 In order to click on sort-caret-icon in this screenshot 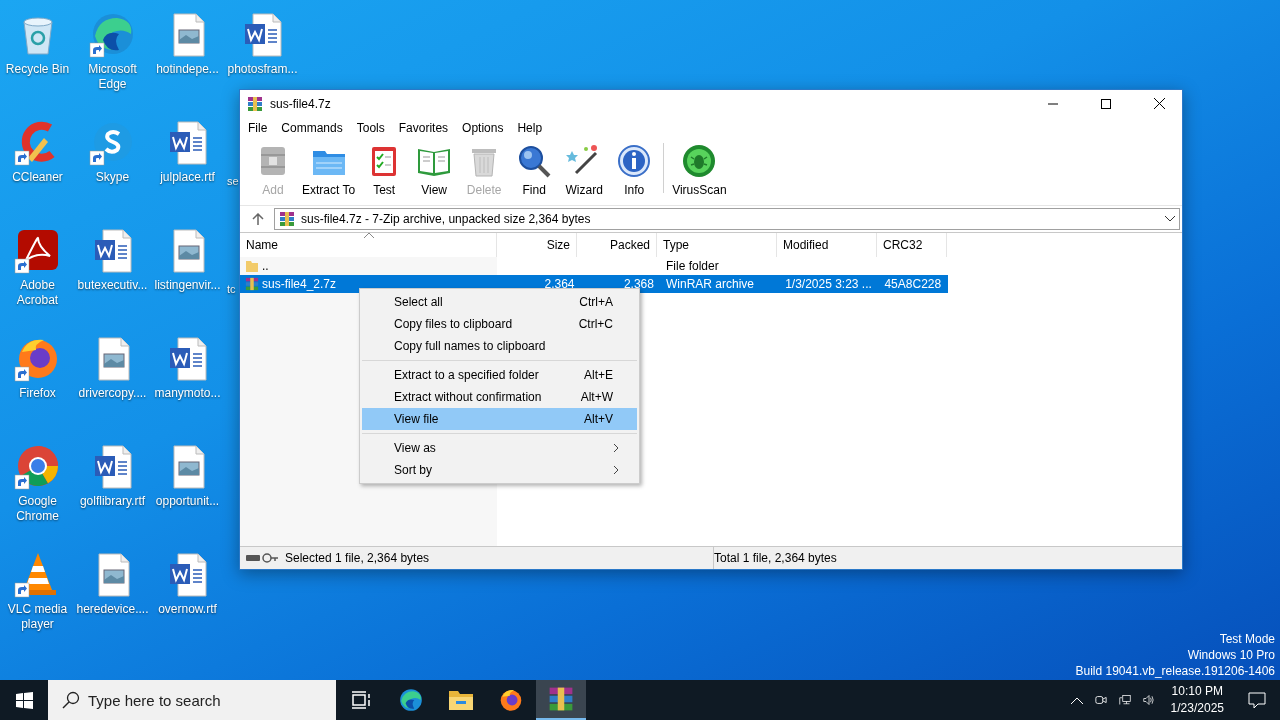, I will do `click(369, 235)`.